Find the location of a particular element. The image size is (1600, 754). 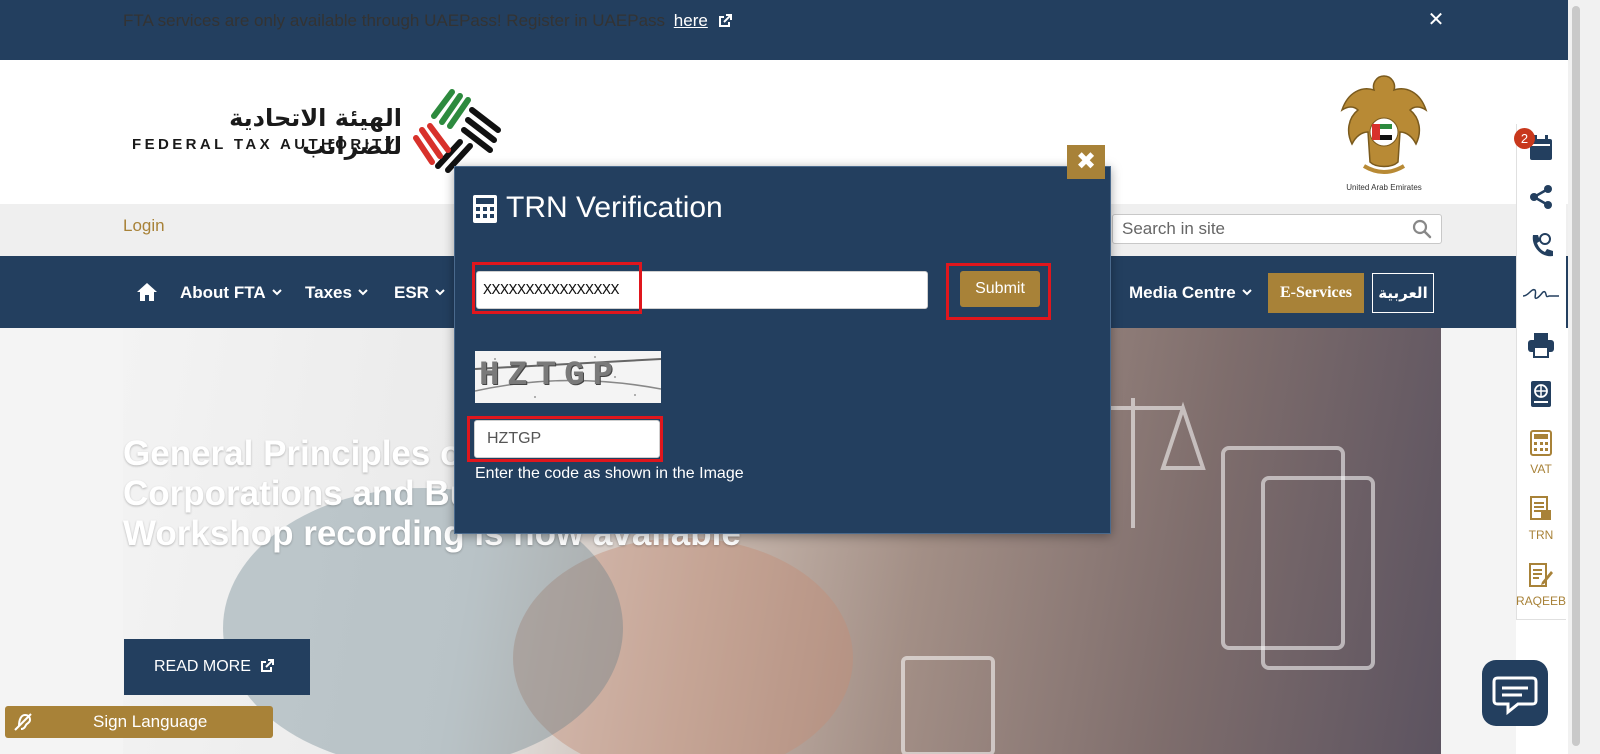

signature-icon is located at coordinates (1540, 294).